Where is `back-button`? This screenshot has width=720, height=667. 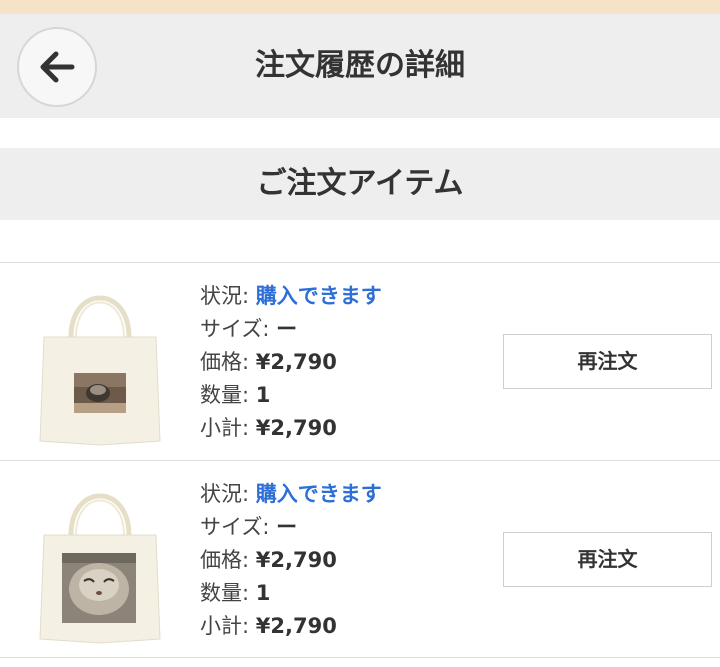
back-button is located at coordinates (57, 67).